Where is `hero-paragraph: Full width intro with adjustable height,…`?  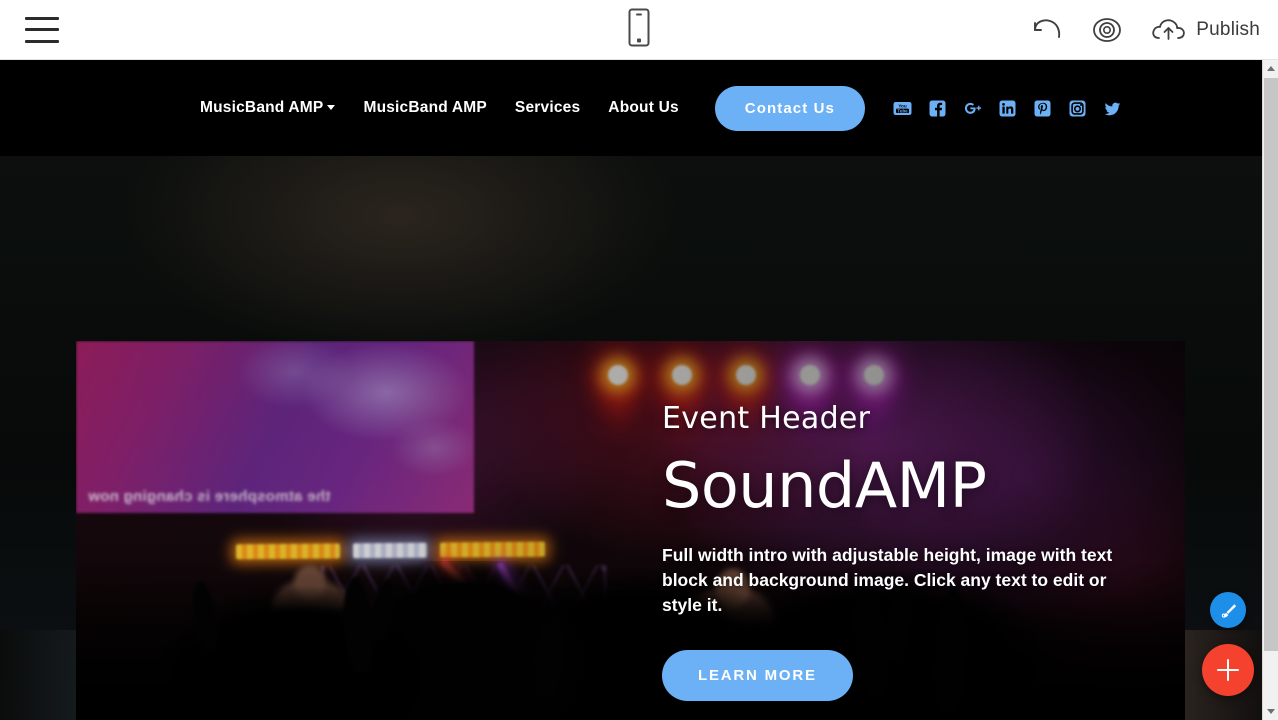 hero-paragraph: Full width intro with adjustable height,… is located at coordinates (903, 580).